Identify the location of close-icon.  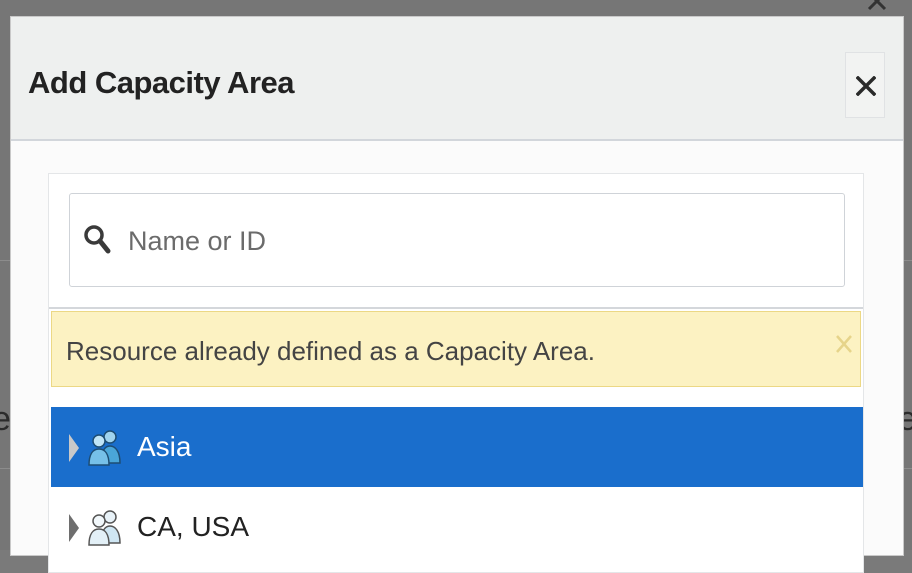
(866, 86).